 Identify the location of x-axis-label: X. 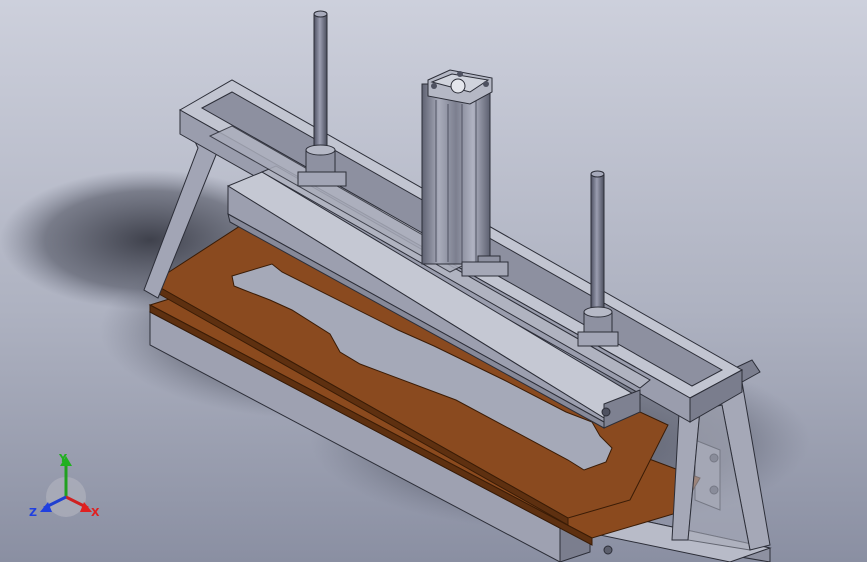
(95, 512).